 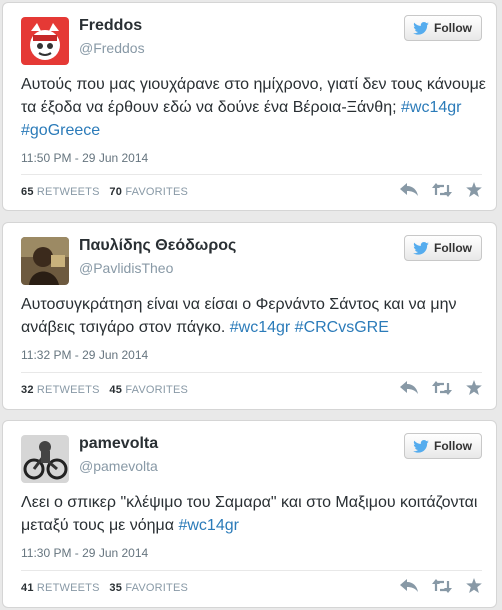 What do you see at coordinates (104, 192) in the screenshot?
I see `tweet-stats: 65 RETWEETS 70 FAVORITES` at bounding box center [104, 192].